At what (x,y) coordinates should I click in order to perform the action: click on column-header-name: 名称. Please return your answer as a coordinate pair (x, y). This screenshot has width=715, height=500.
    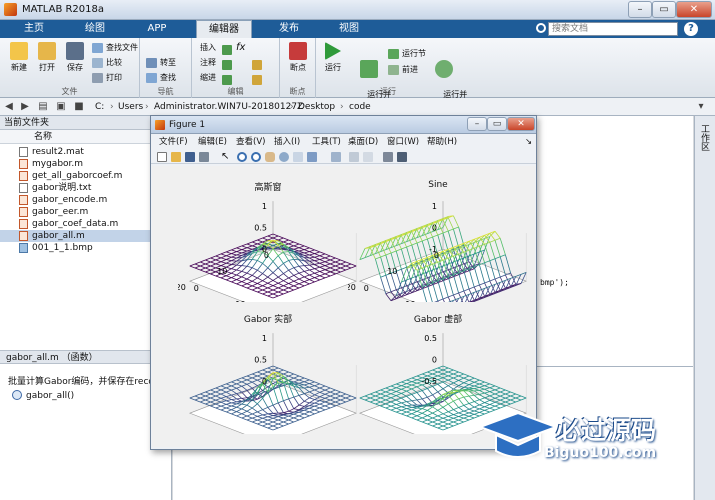
    Looking at the image, I should click on (85, 137).